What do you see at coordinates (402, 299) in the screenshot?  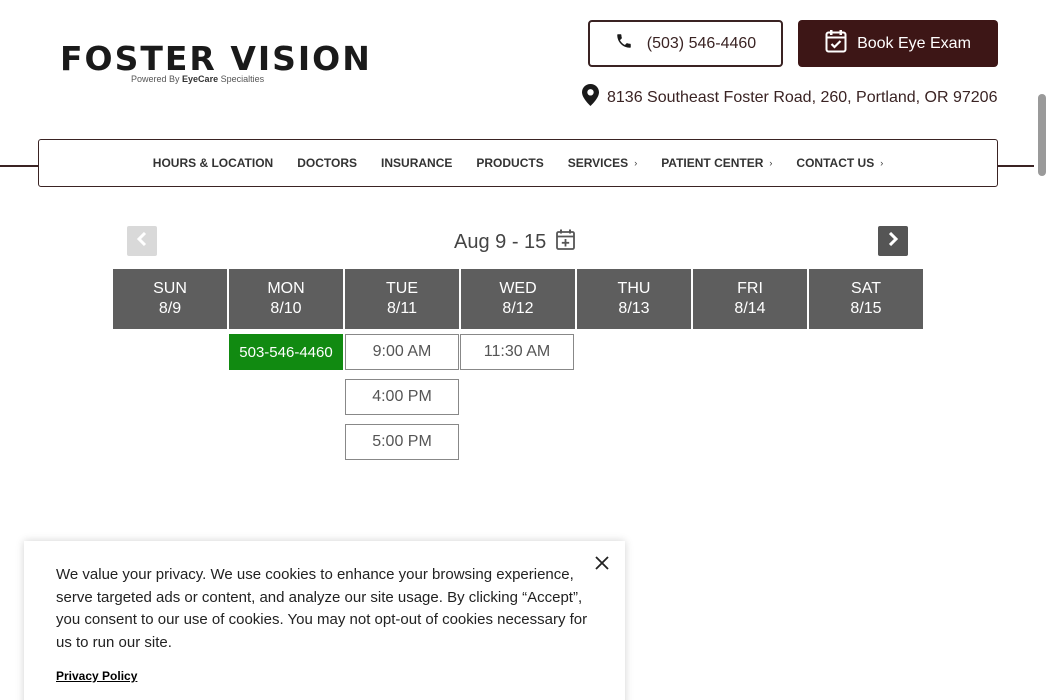 I see `day-header-tue: TUE 8/11` at bounding box center [402, 299].